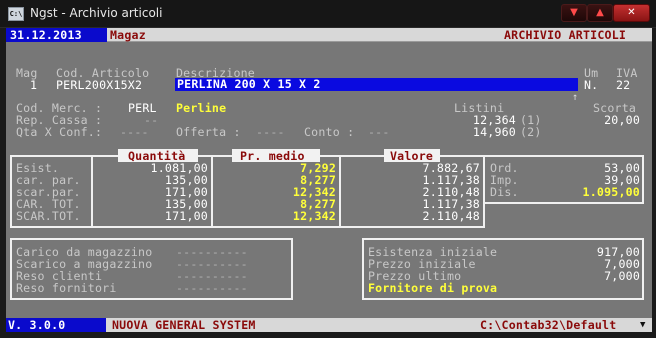 The width and height of the screenshot is (656, 338). I want to click on listino-2-index: (2), so click(531, 132).